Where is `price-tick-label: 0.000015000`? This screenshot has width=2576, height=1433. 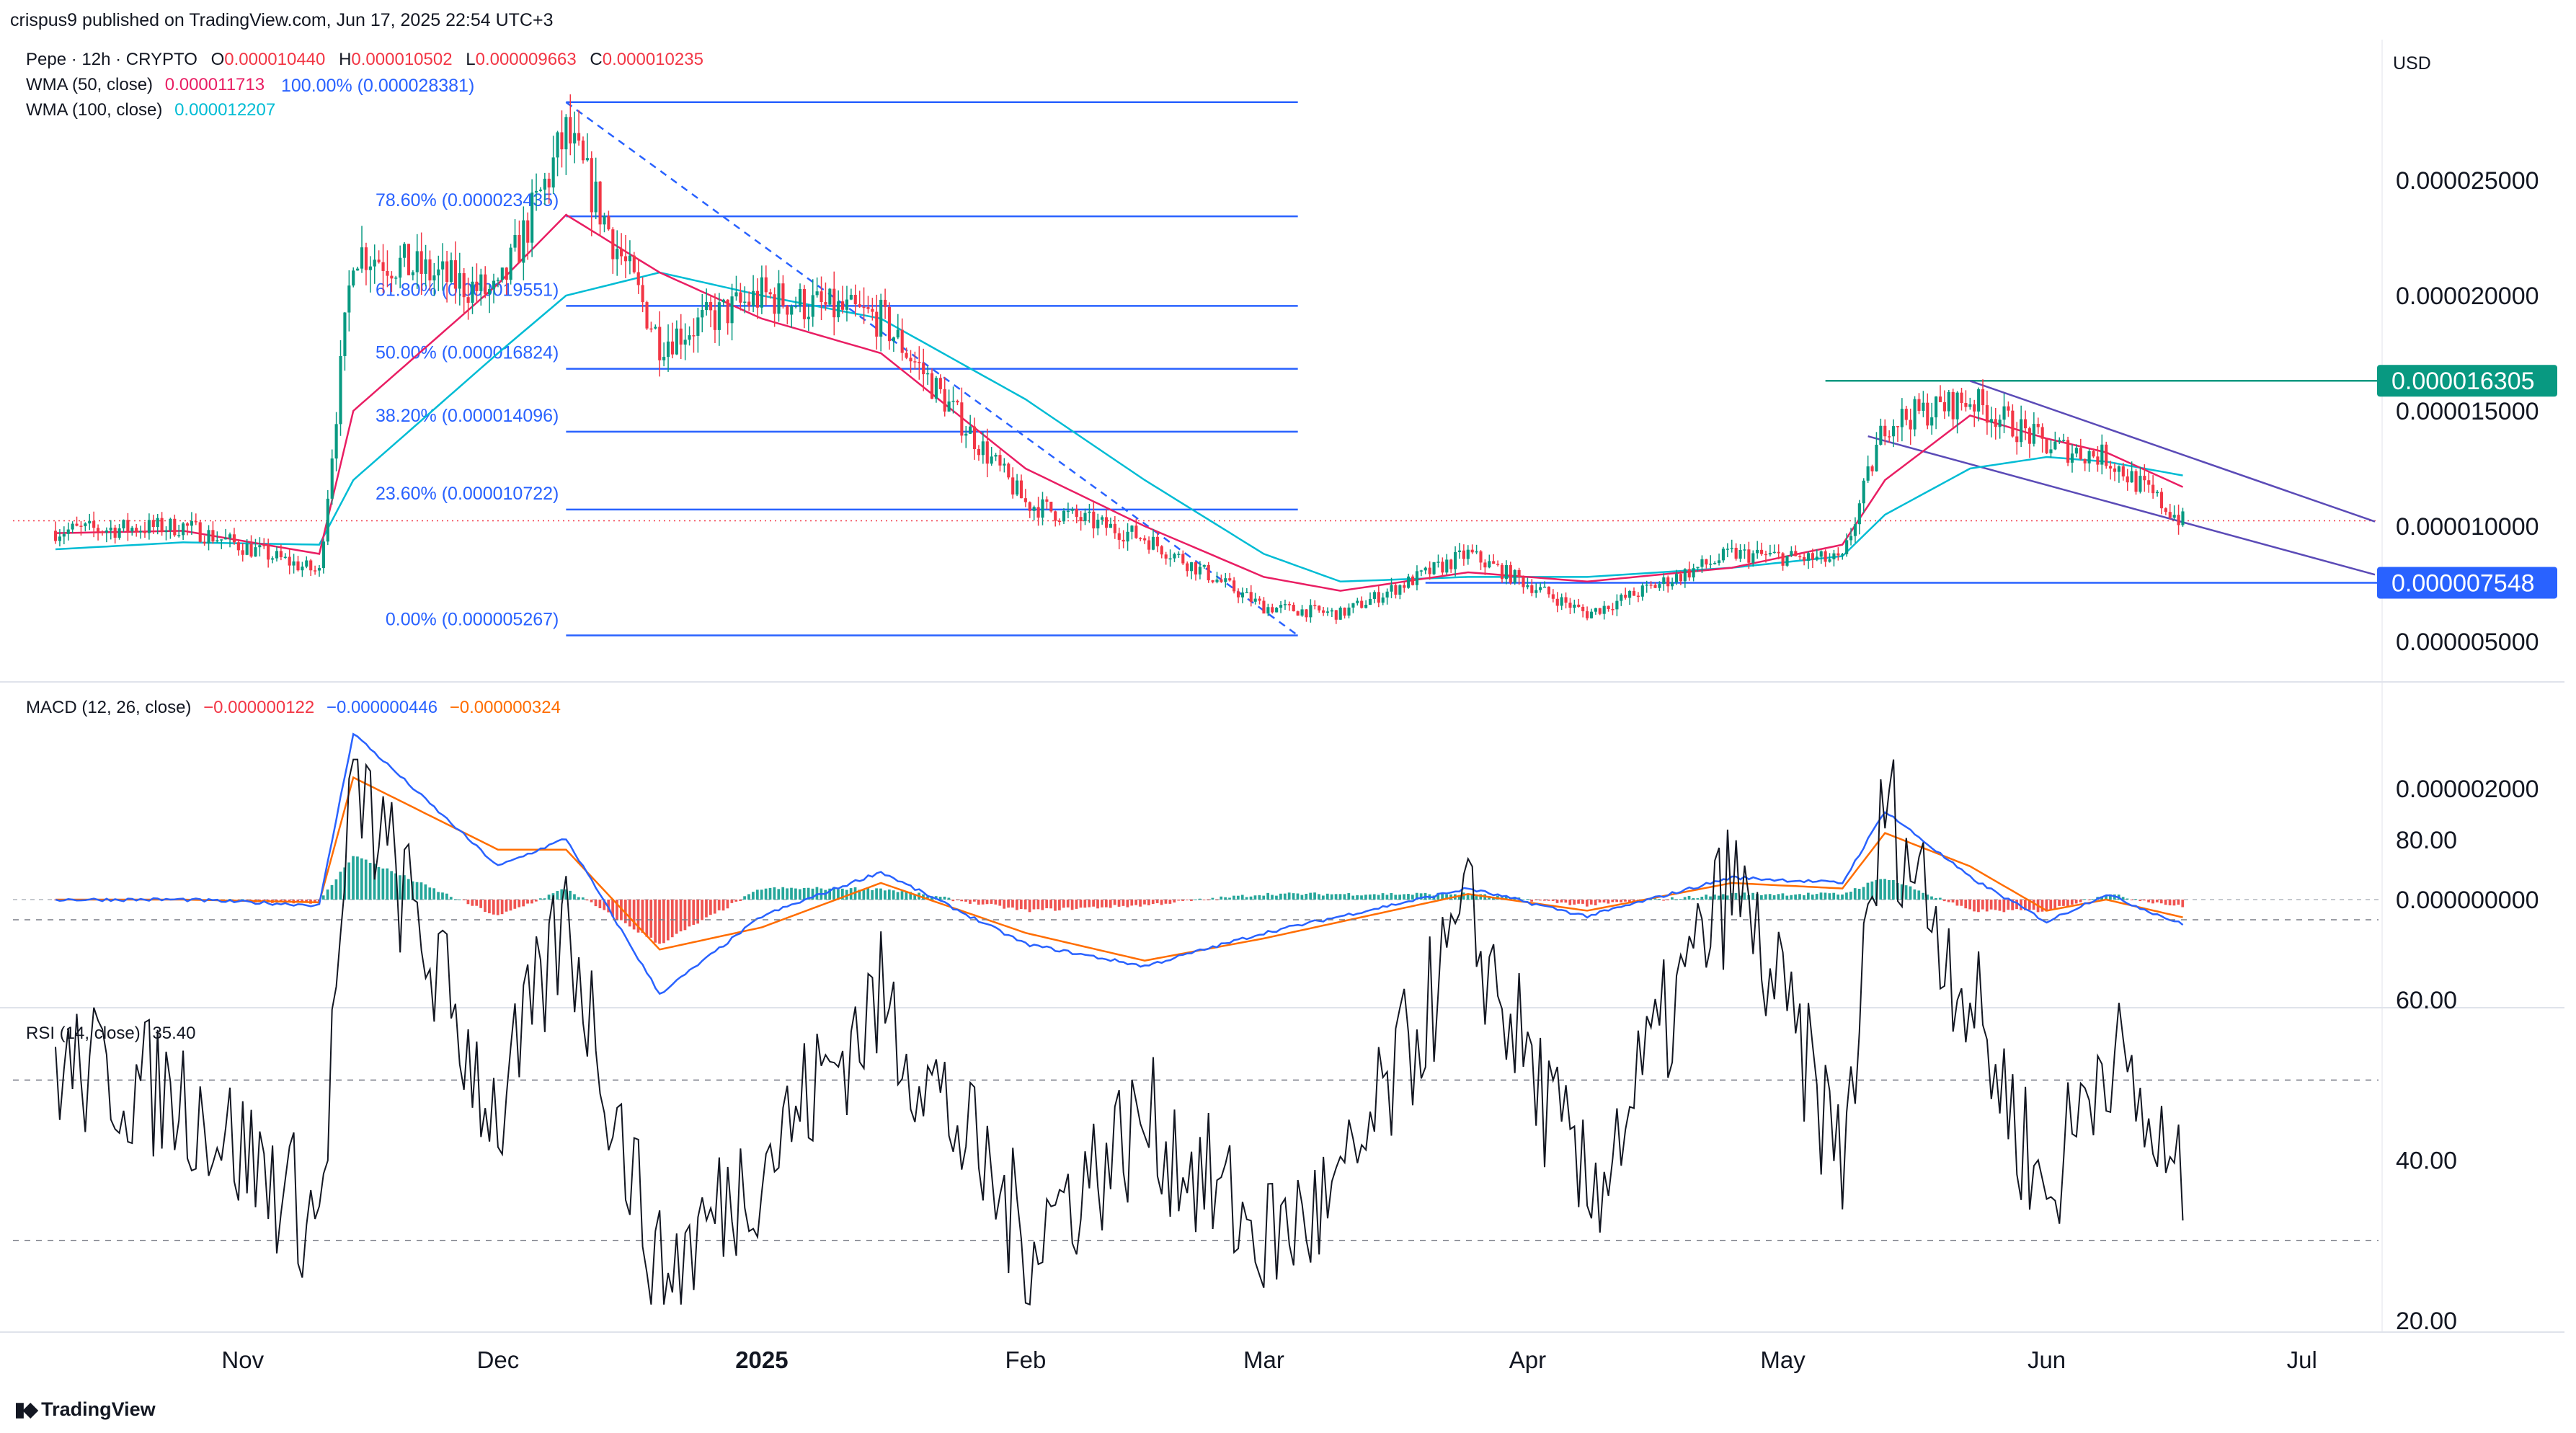
price-tick-label: 0.000015000 is located at coordinates (2467, 411).